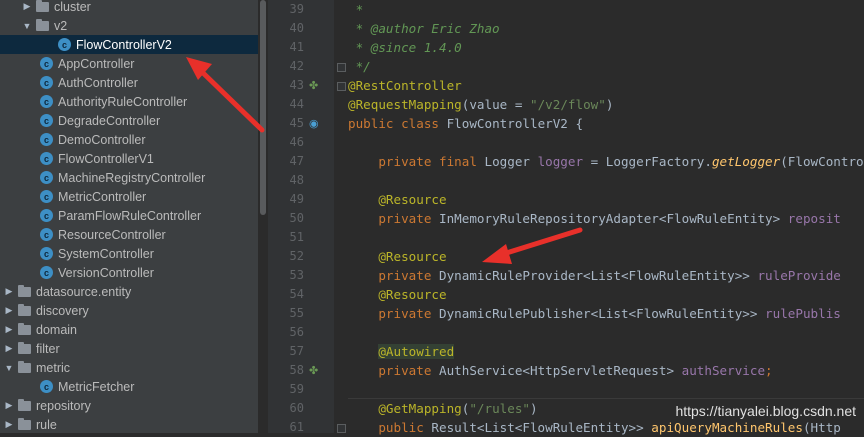 The image size is (864, 437). I want to click on arrow-annotation-tree, so click(225, 95).